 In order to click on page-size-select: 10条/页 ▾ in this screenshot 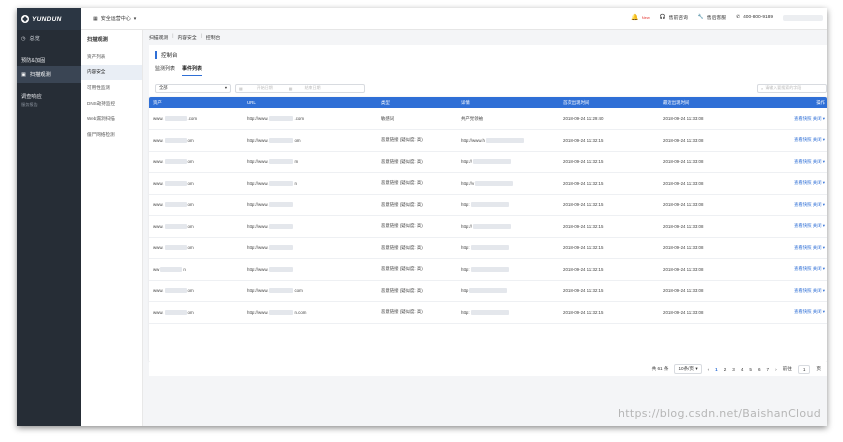, I will do `click(688, 369)`.